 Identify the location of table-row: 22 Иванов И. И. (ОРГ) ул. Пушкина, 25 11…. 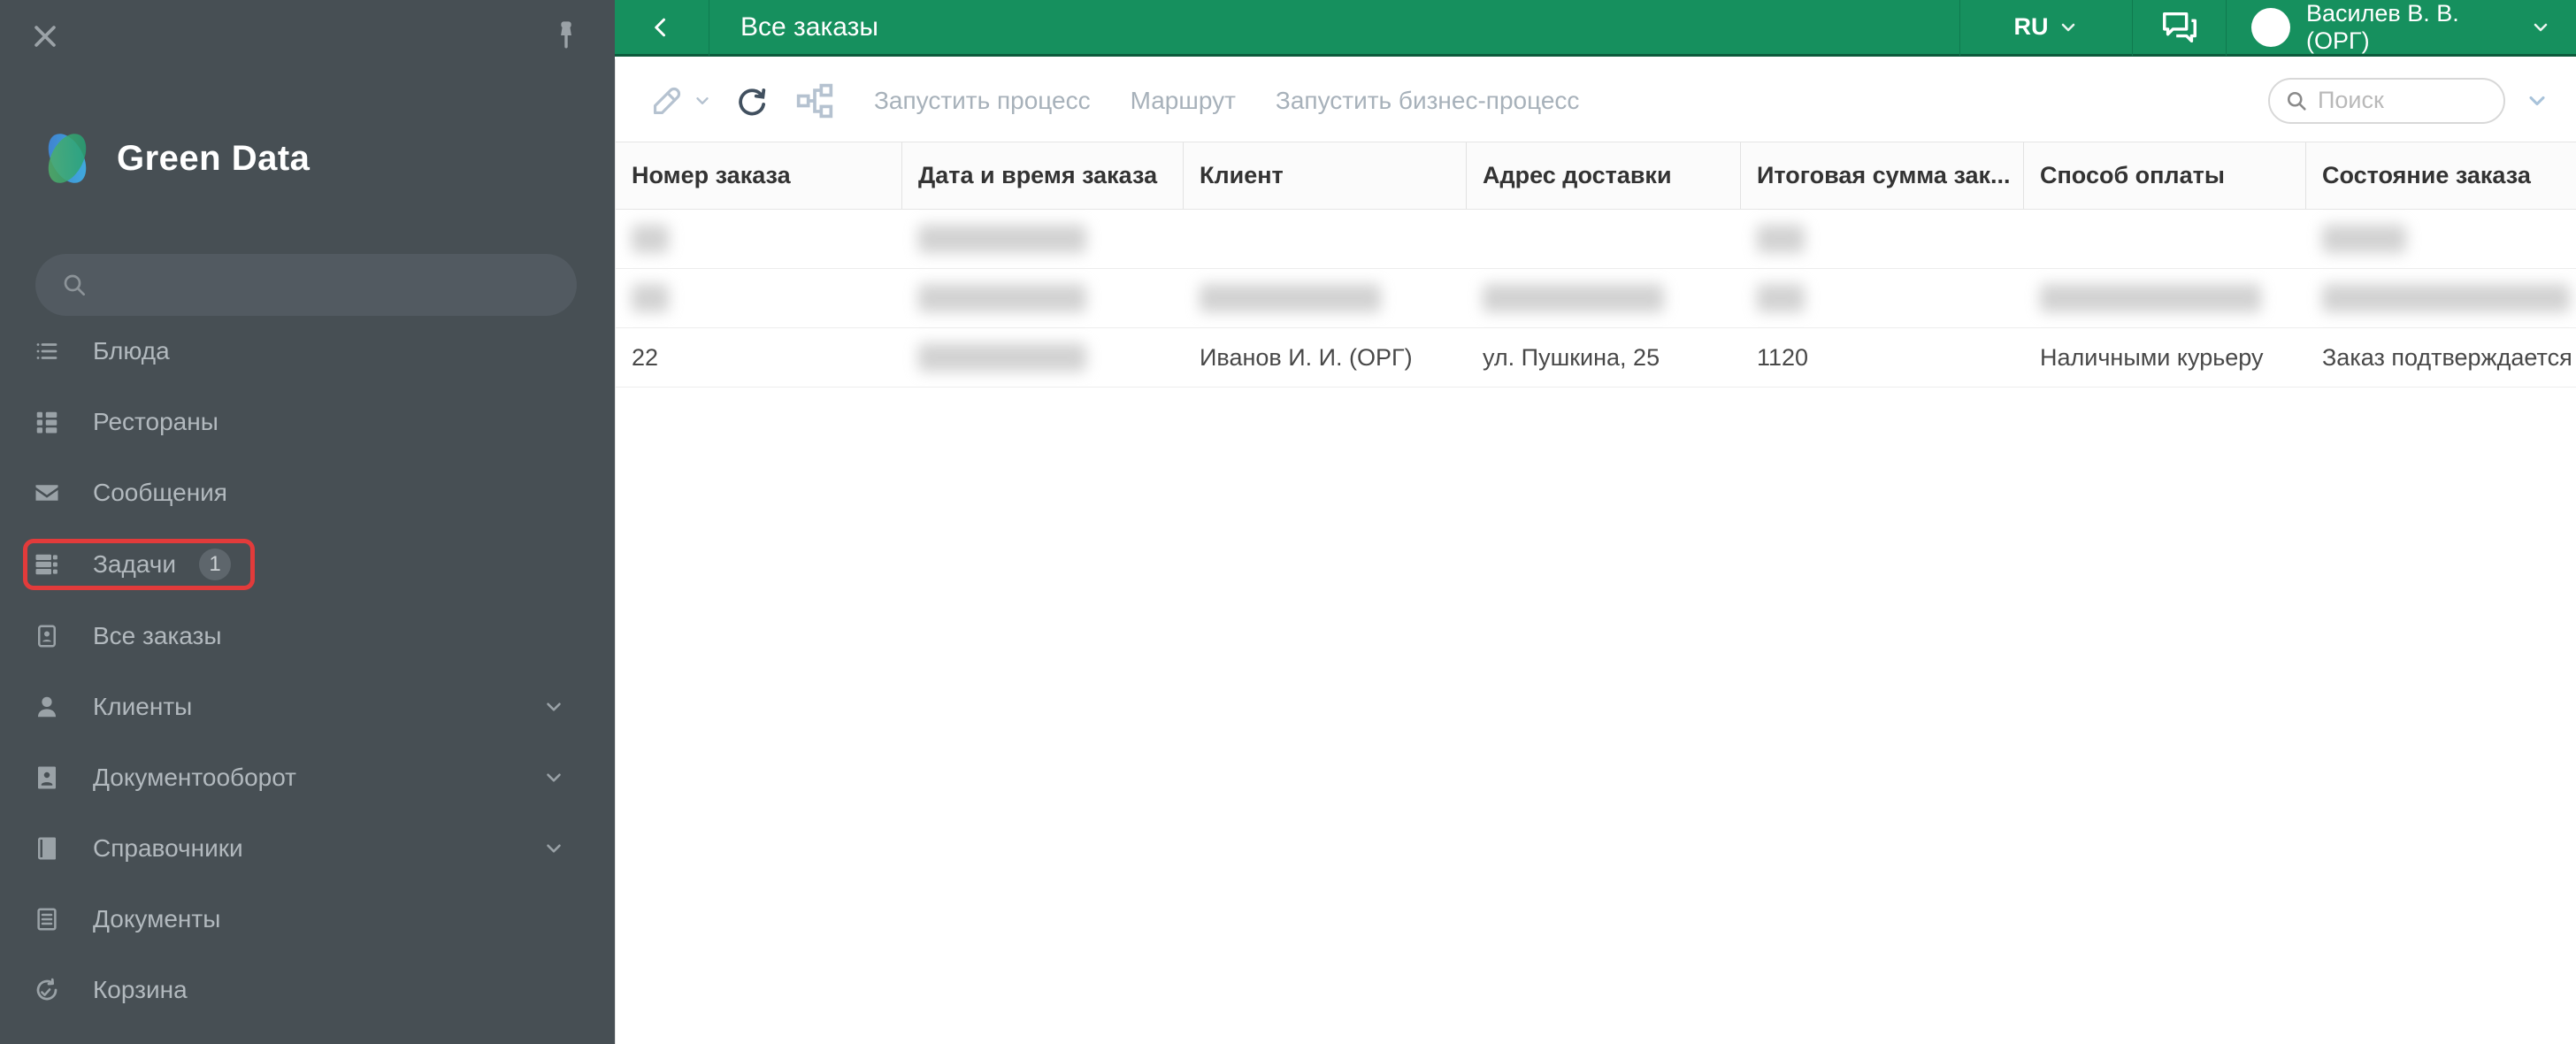
(1596, 358).